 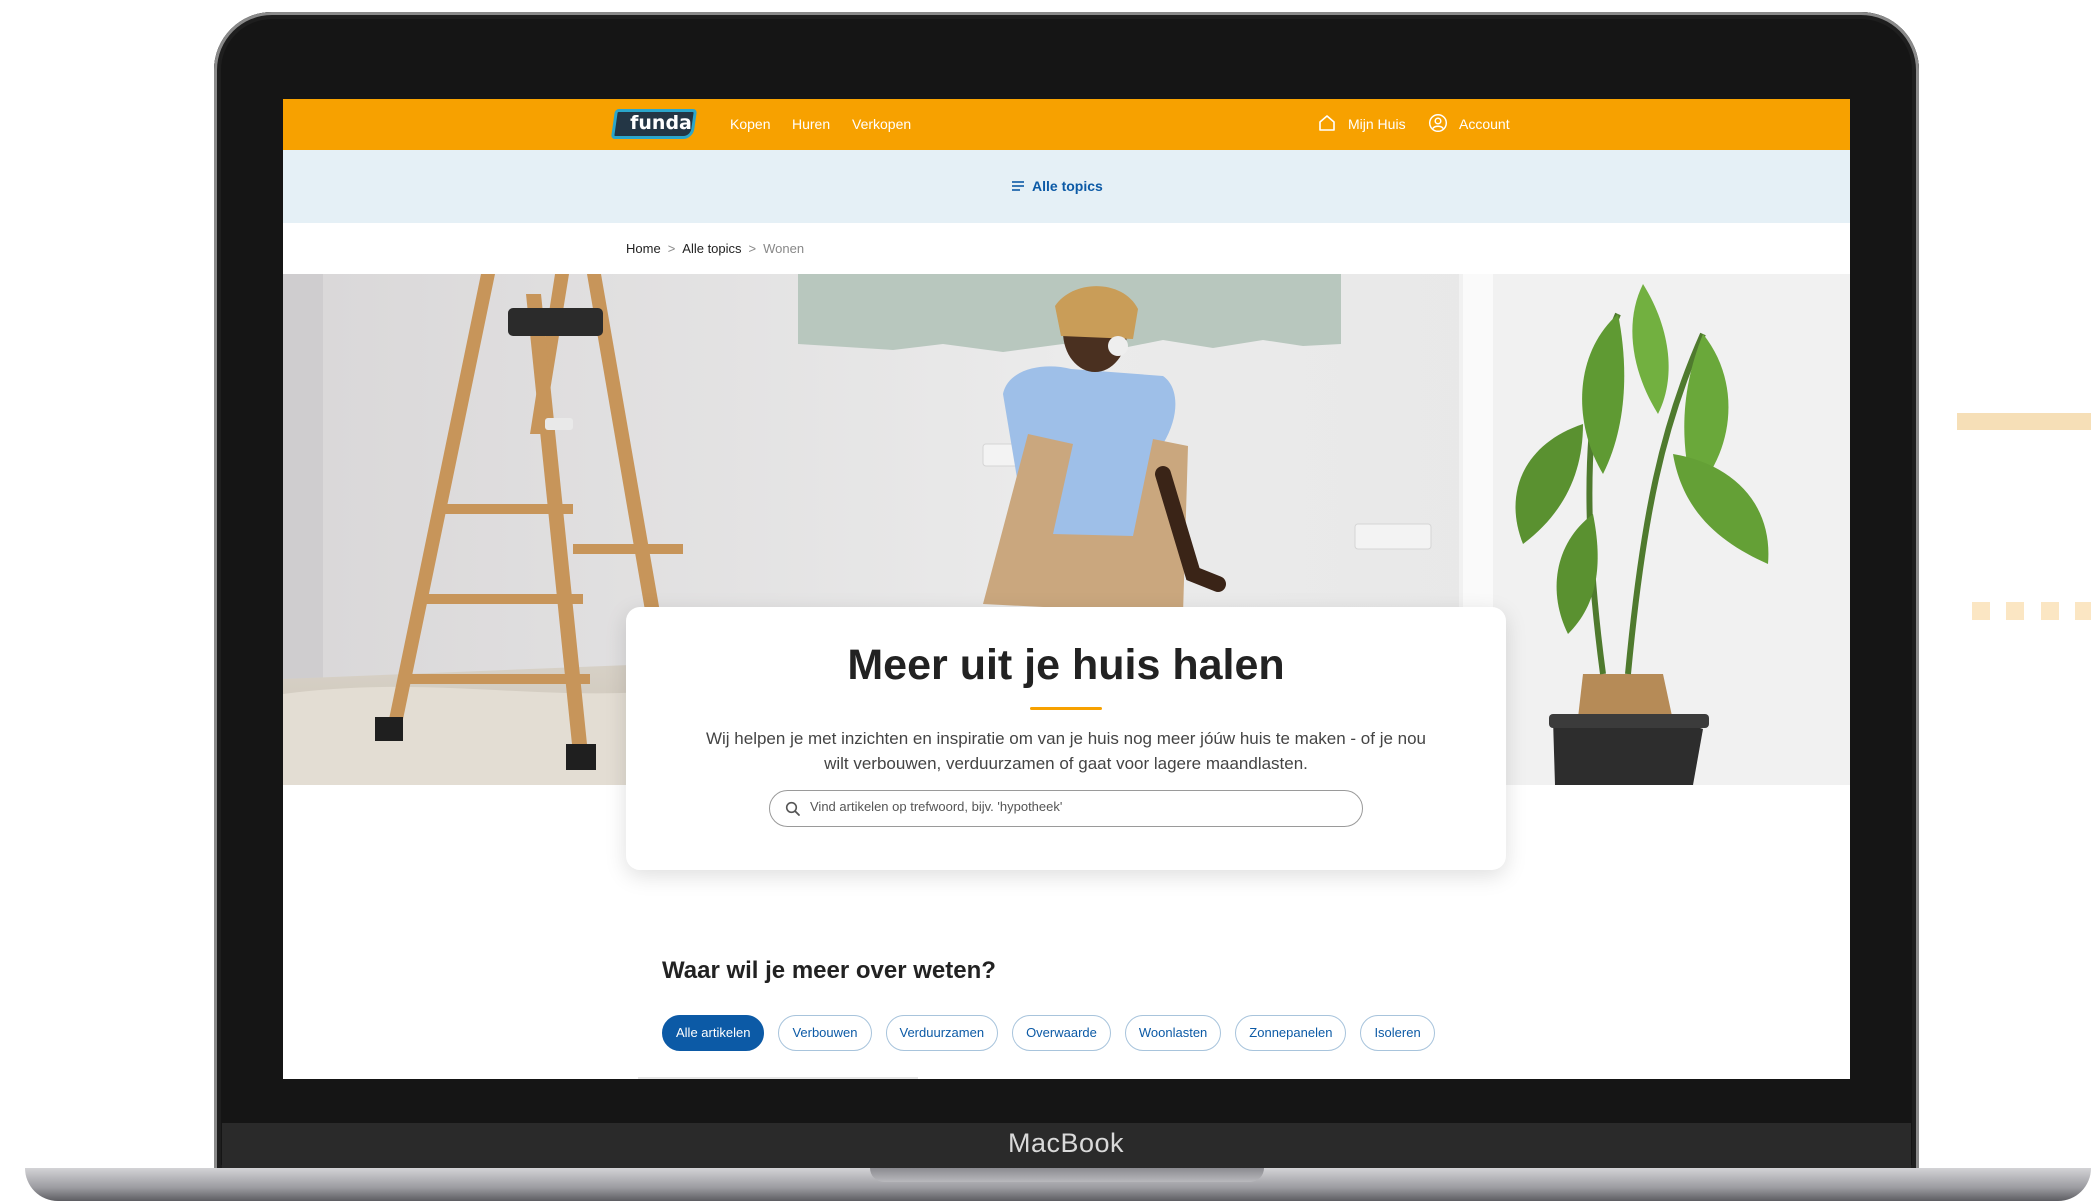 I want to click on alle-topics-link: Alle topics, so click(x=1067, y=186).